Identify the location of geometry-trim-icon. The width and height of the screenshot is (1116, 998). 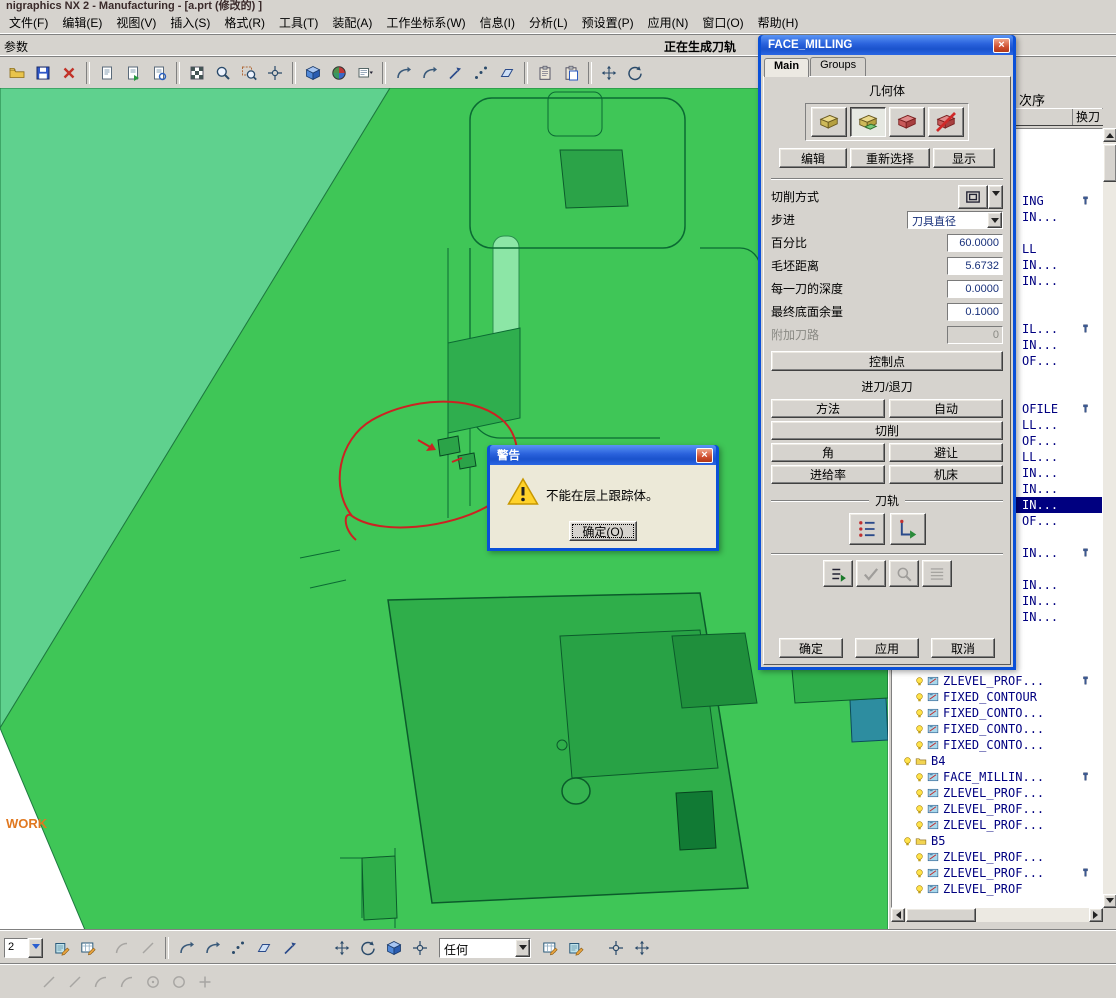
(945, 122).